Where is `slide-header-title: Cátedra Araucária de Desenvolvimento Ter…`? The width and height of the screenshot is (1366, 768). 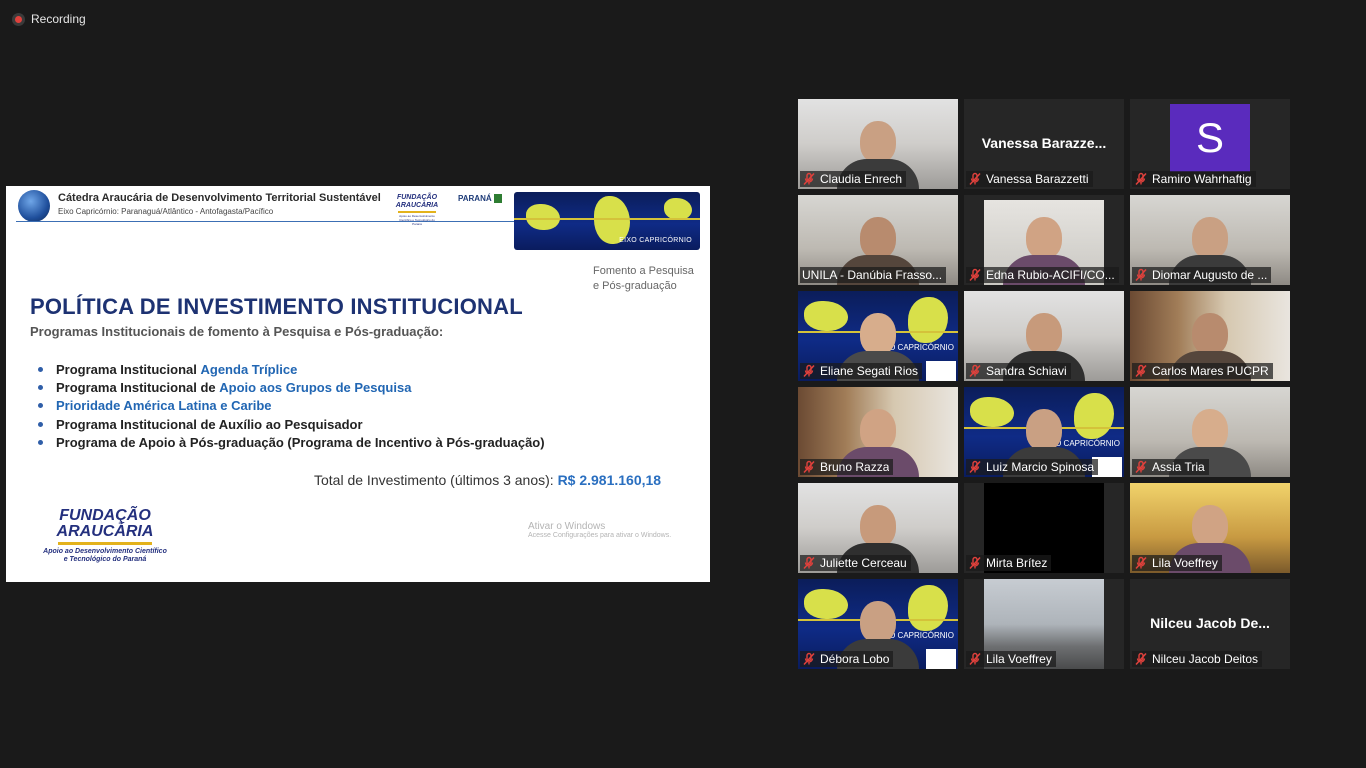 slide-header-title: Cátedra Araucária de Desenvolvimento Ter… is located at coordinates (219, 198).